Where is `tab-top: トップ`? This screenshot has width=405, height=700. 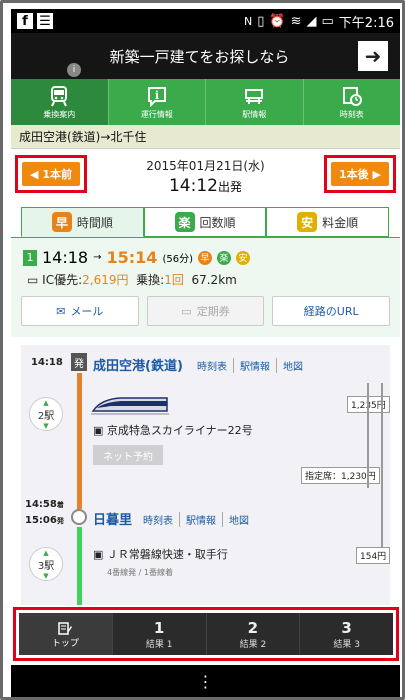
tab-top: トップ is located at coordinates (66, 634).